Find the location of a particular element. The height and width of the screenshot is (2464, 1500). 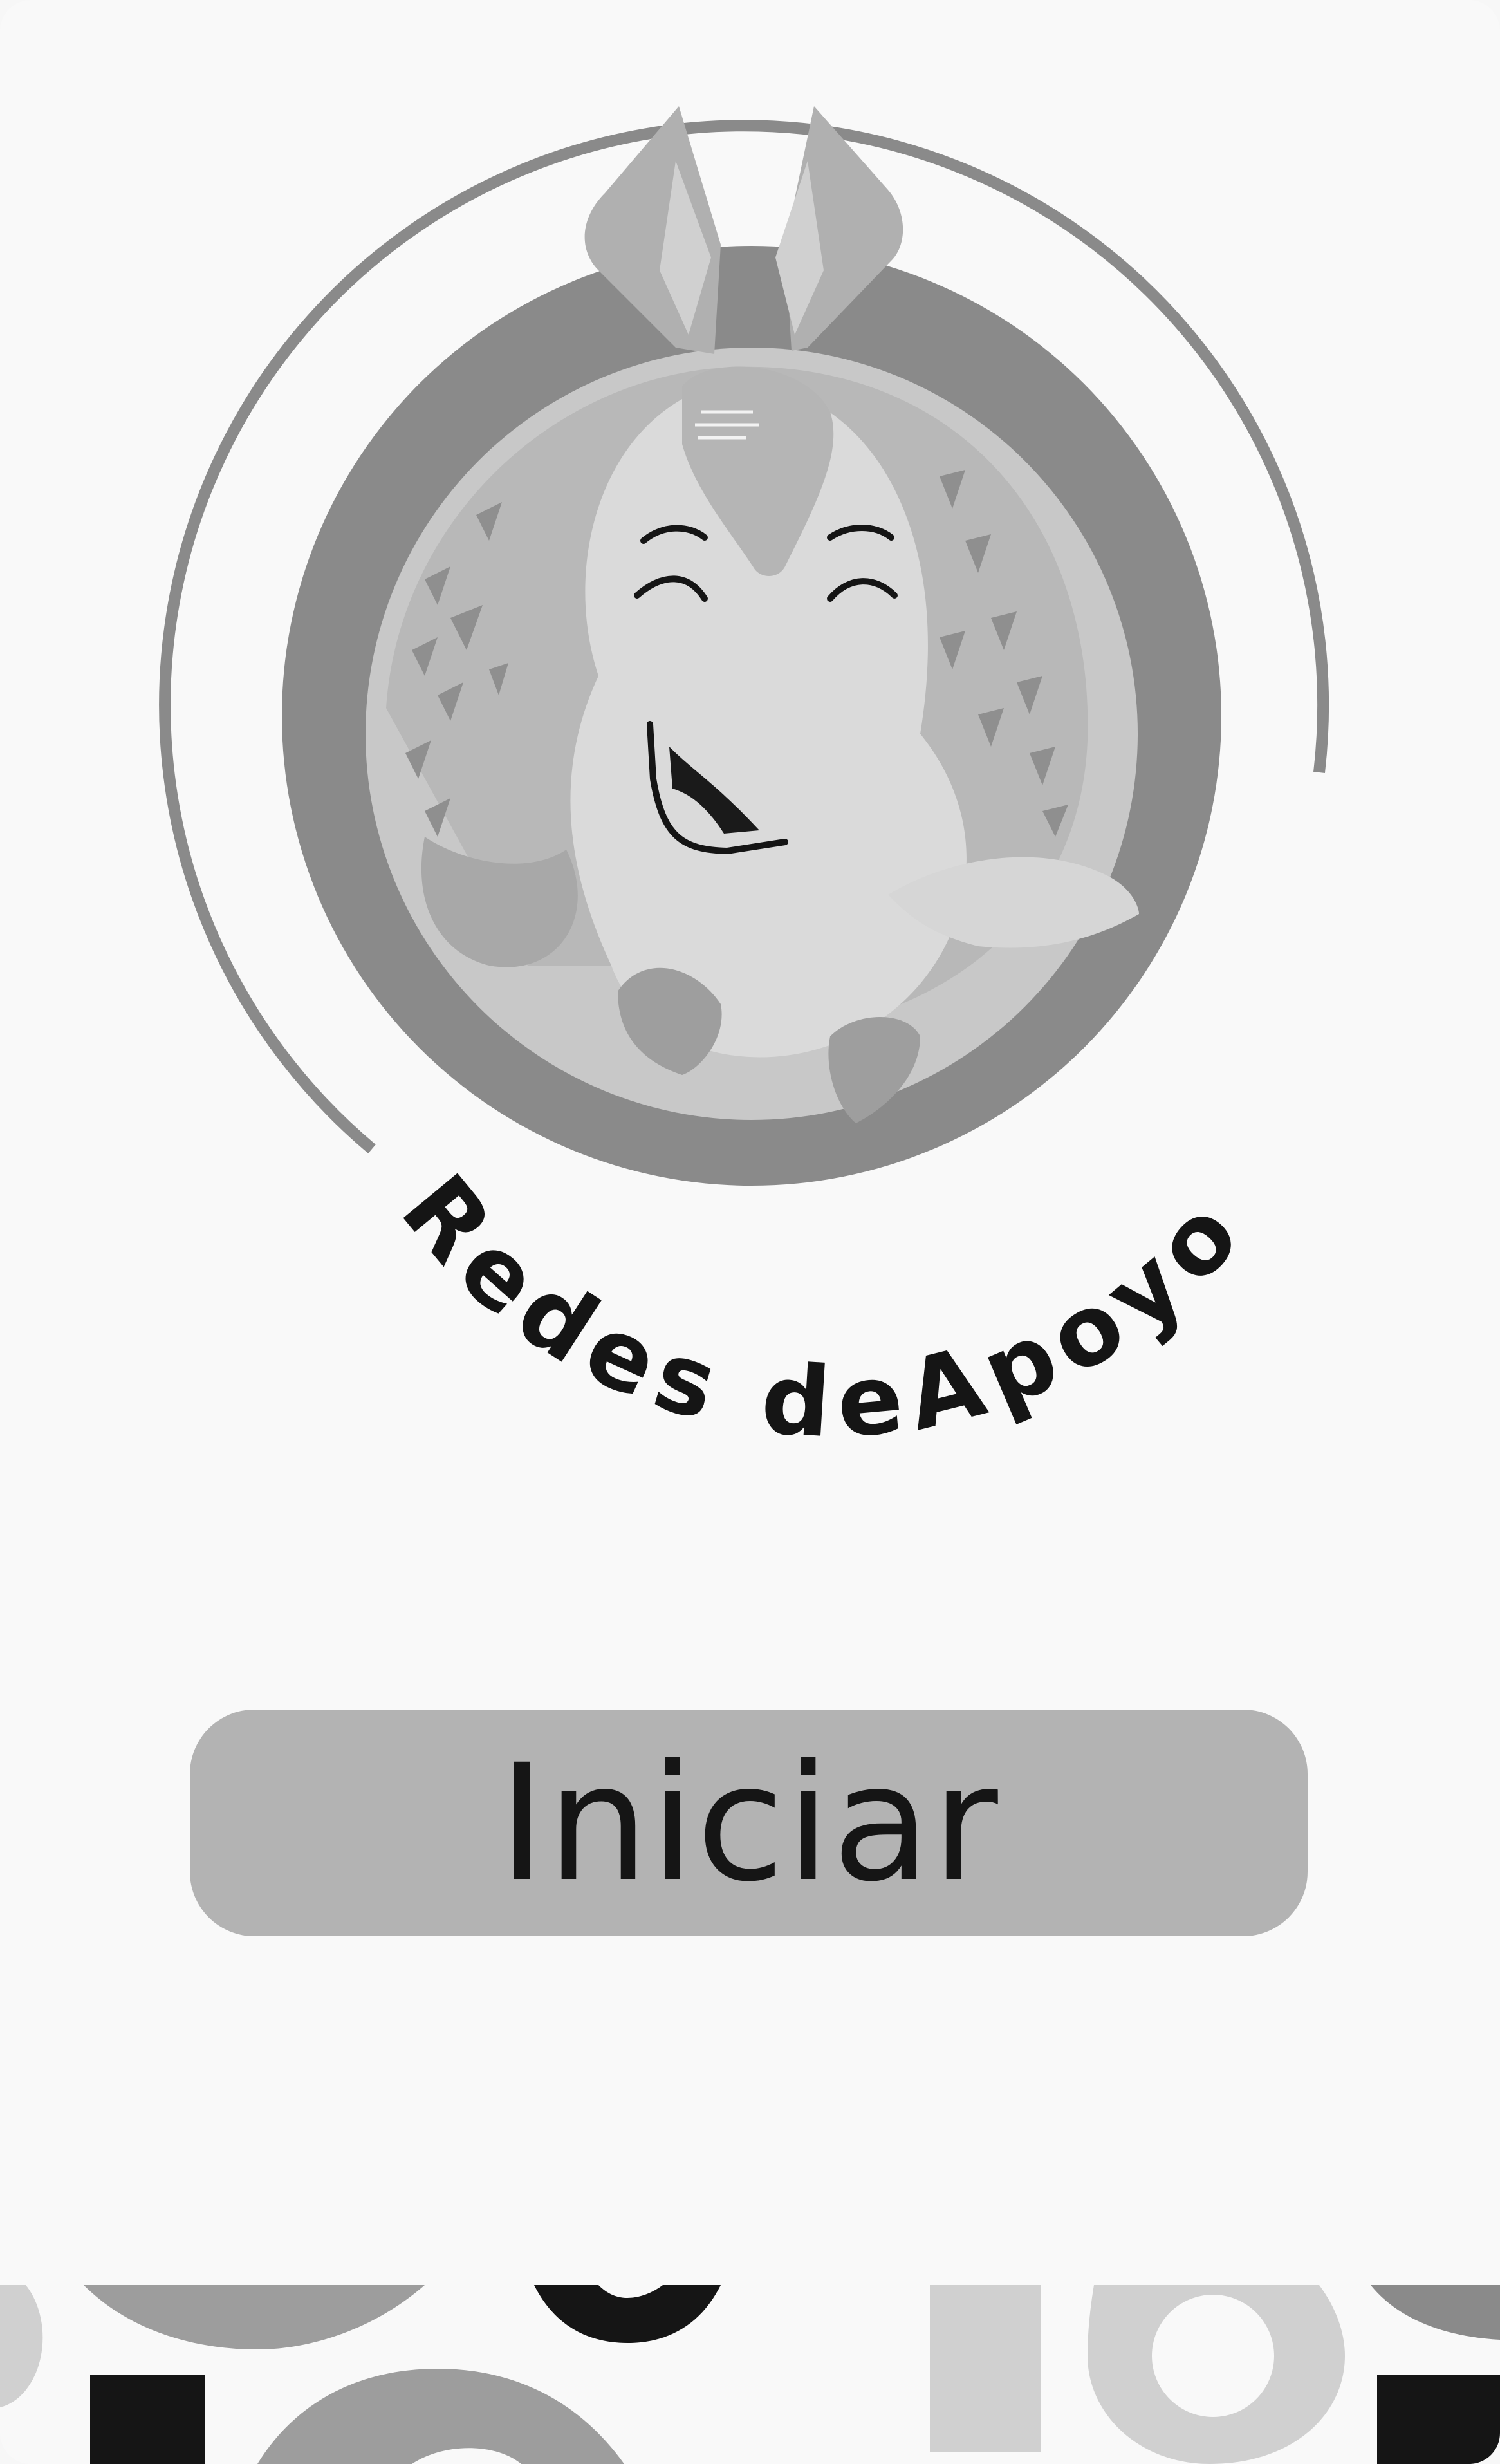

logo-text: Redes deApoyo is located at coordinates (824, 1308).